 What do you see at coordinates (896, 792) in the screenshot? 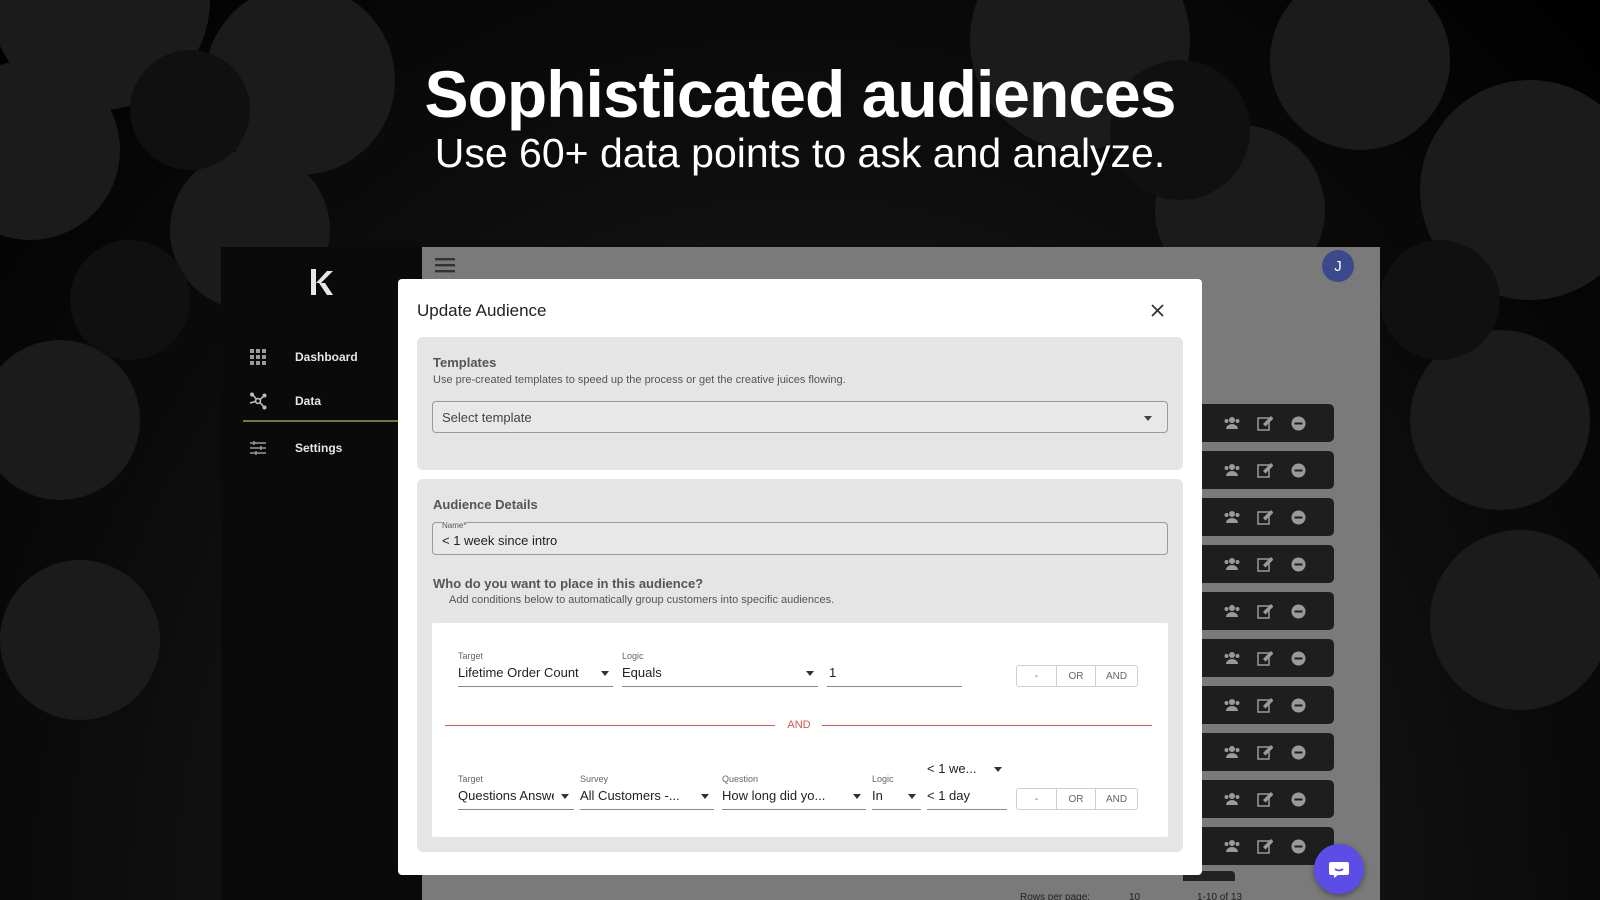
I see `condition2-logic-select: Logic In` at bounding box center [896, 792].